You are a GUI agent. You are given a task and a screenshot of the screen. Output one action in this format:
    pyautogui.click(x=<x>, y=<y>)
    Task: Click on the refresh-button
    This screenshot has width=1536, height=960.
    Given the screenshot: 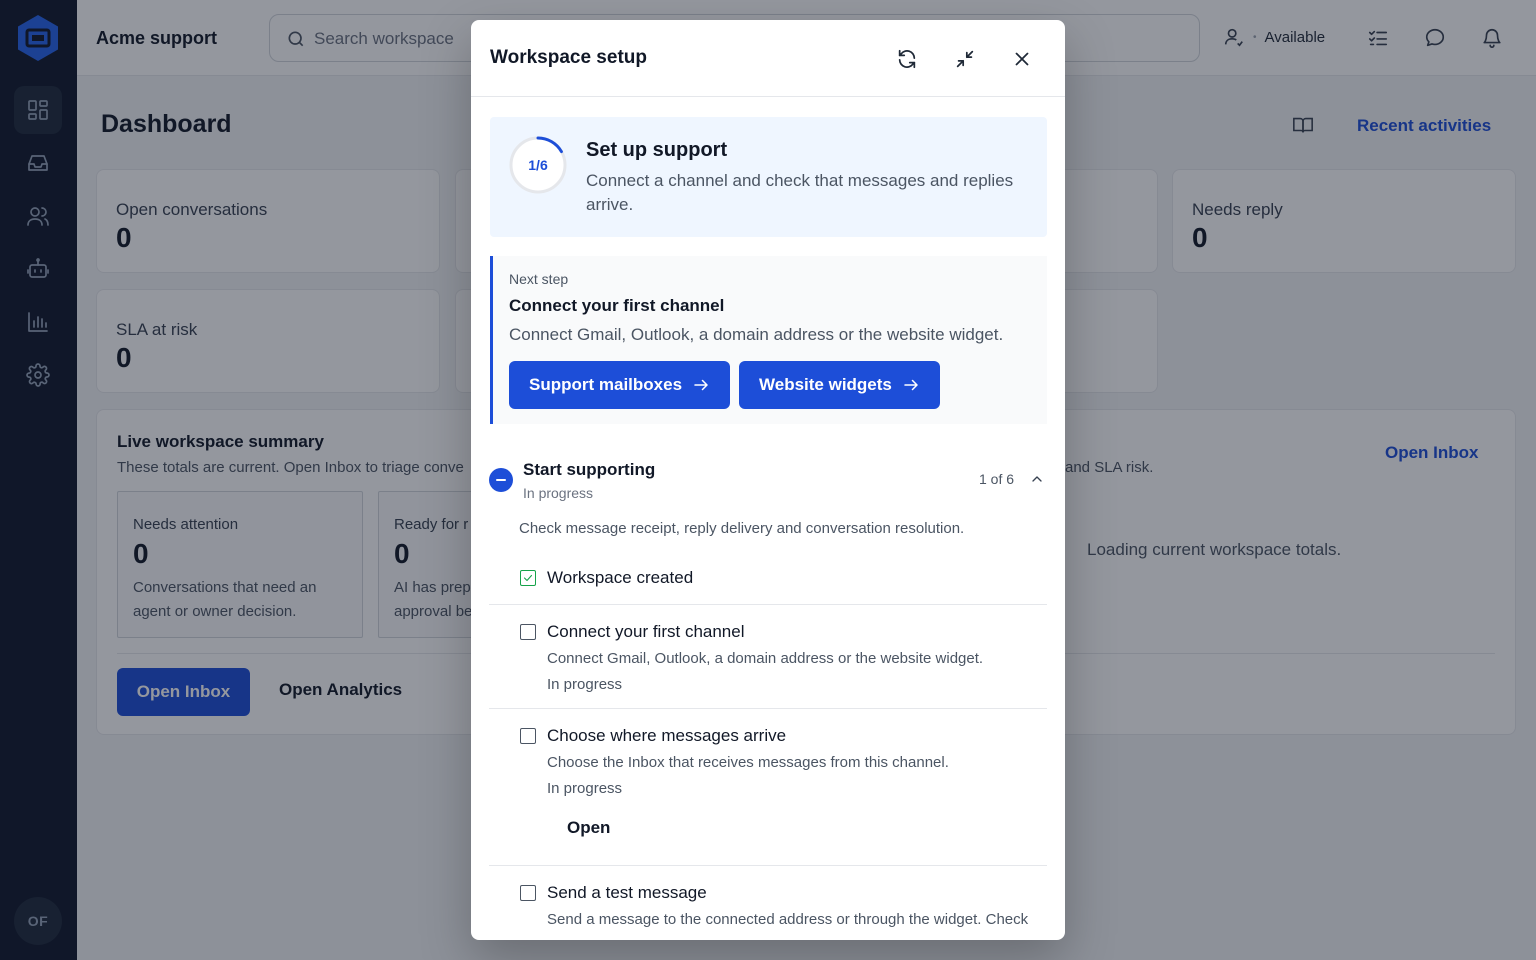 What is the action you would take?
    pyautogui.click(x=907, y=59)
    